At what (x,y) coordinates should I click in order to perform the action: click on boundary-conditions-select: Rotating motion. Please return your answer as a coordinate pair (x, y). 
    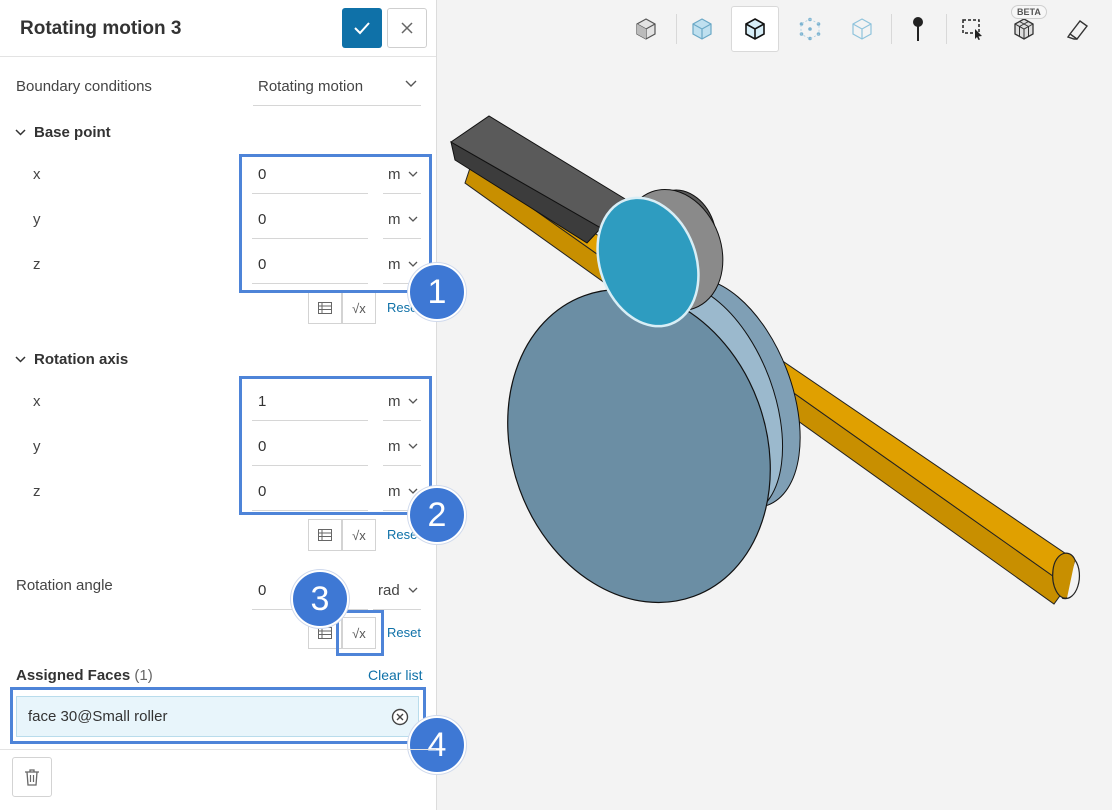
    Looking at the image, I should click on (337, 87).